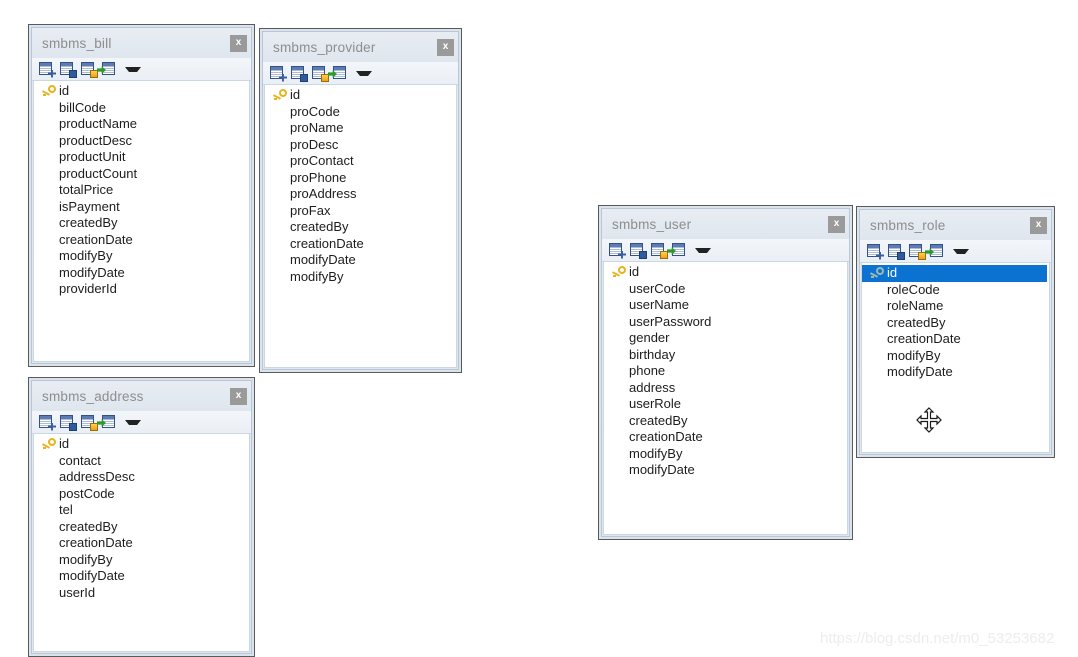  What do you see at coordinates (955, 306) in the screenshot?
I see `column-row: roleName` at bounding box center [955, 306].